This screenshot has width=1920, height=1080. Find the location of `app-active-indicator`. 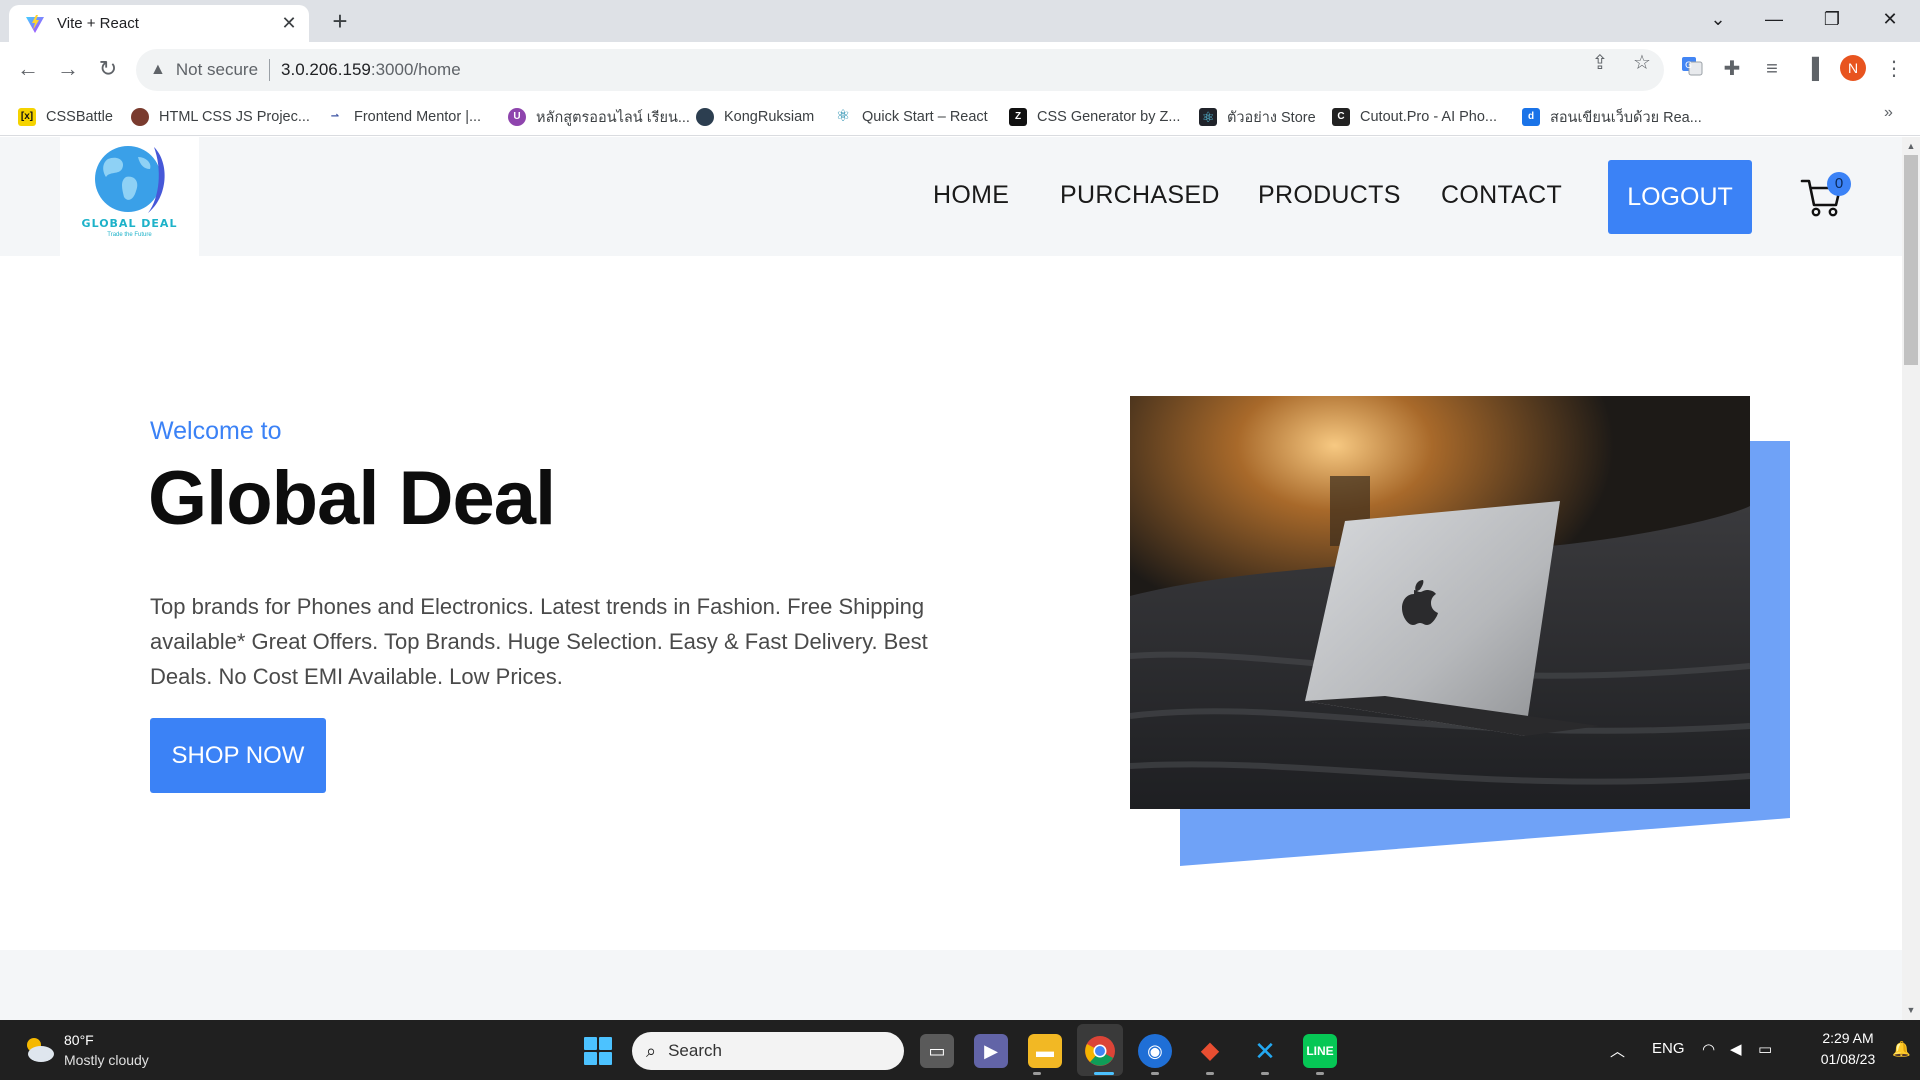

app-active-indicator is located at coordinates (1104, 1073).